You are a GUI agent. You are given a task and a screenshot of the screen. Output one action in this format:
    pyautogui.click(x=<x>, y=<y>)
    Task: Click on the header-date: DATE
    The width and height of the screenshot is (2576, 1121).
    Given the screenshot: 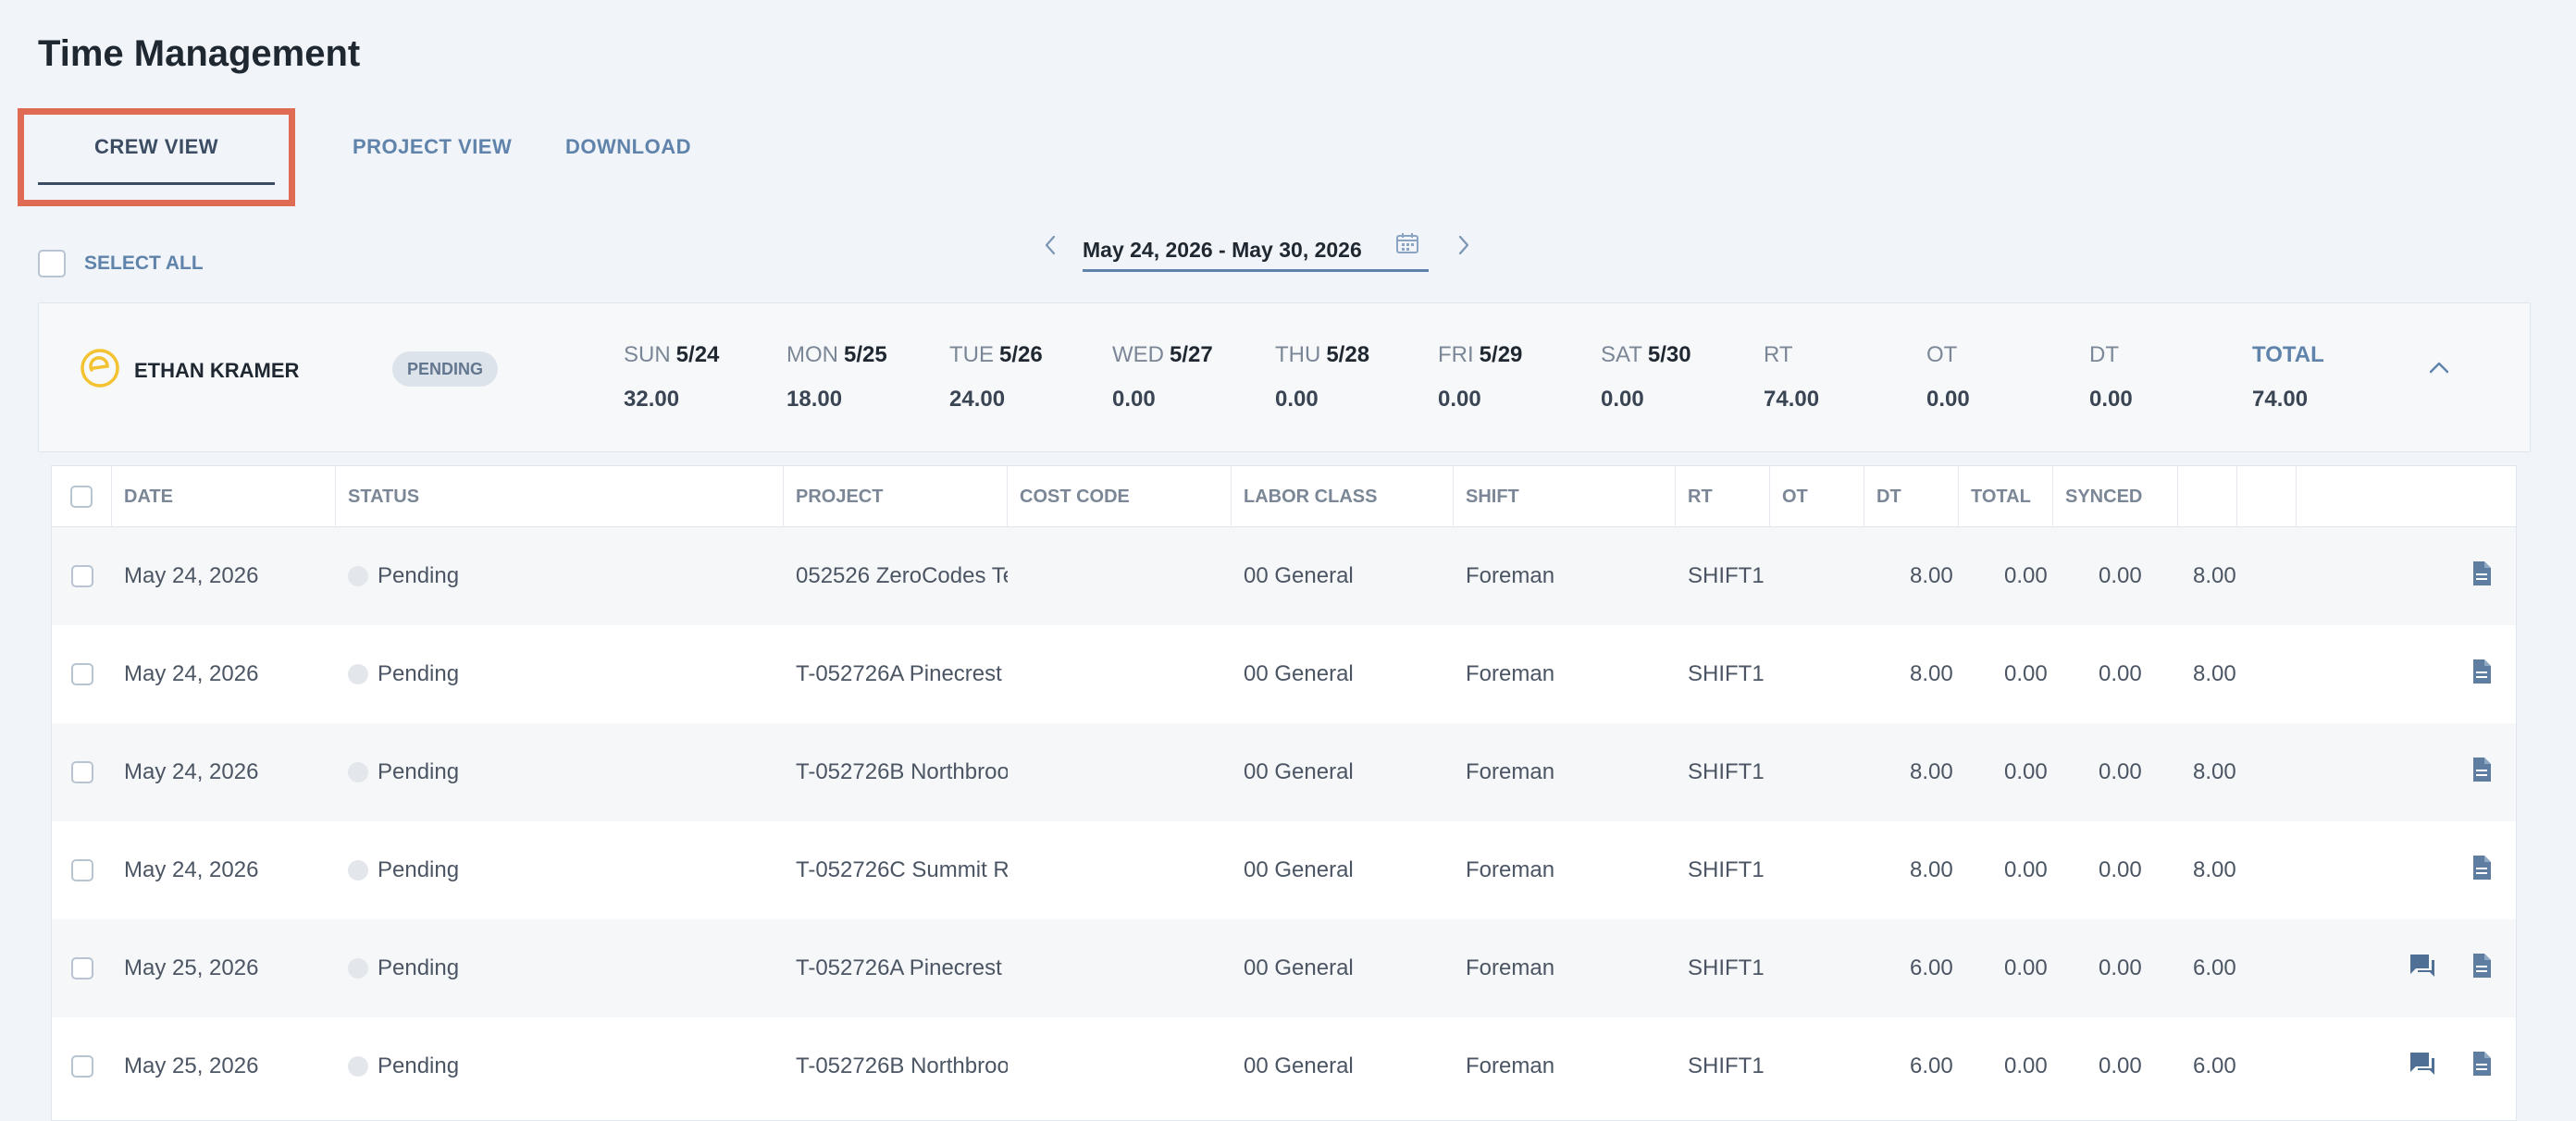 What is the action you would take?
    pyautogui.click(x=224, y=497)
    